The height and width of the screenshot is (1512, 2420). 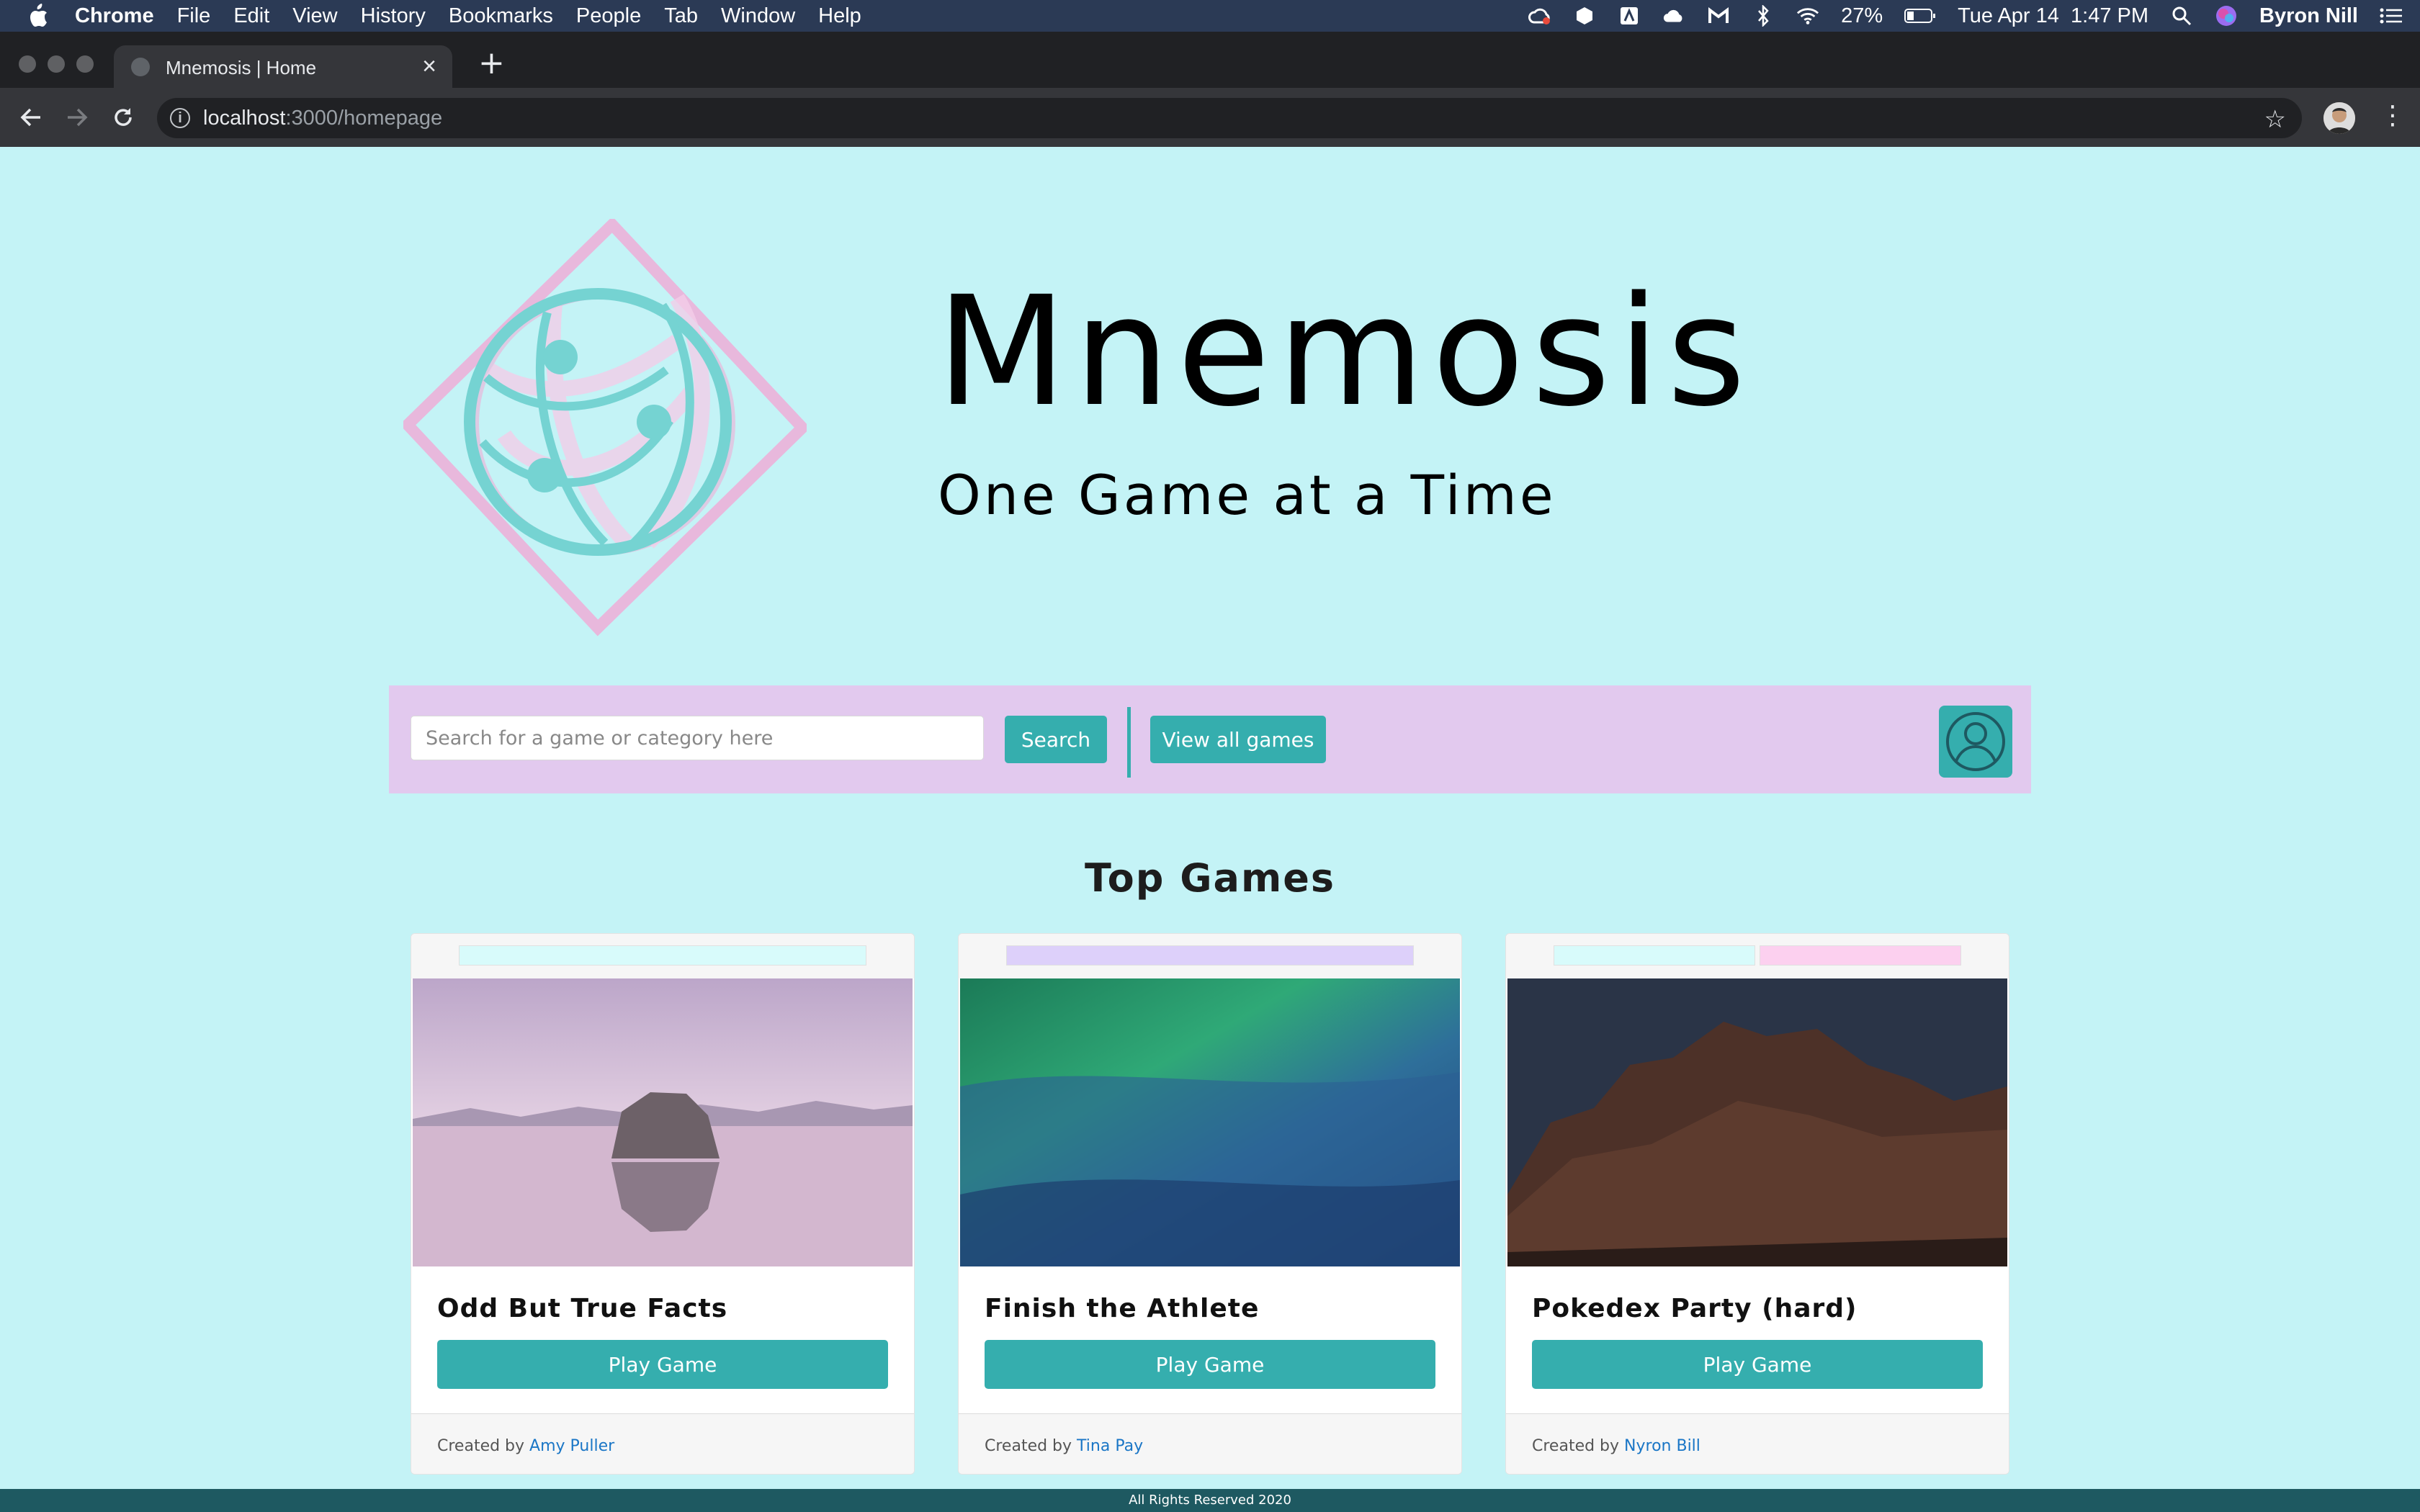 I want to click on battery-percent: 27%, so click(x=1862, y=15).